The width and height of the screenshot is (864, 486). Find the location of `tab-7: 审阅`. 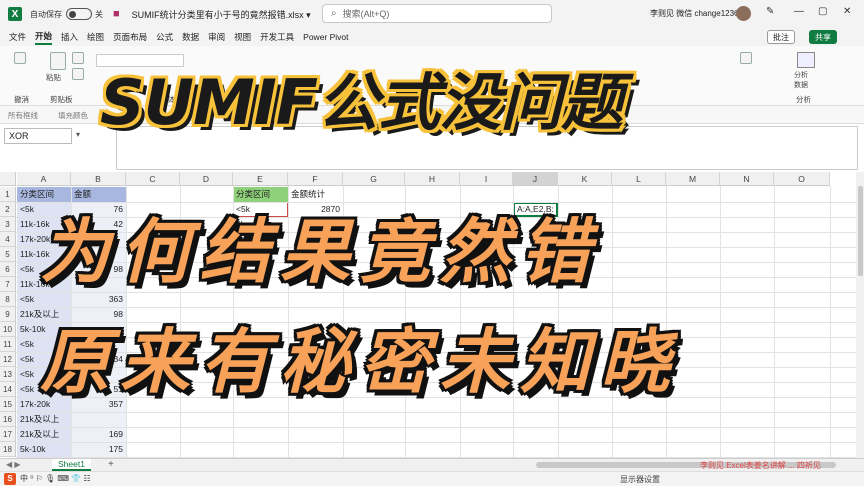

tab-7: 审阅 is located at coordinates (216, 37).